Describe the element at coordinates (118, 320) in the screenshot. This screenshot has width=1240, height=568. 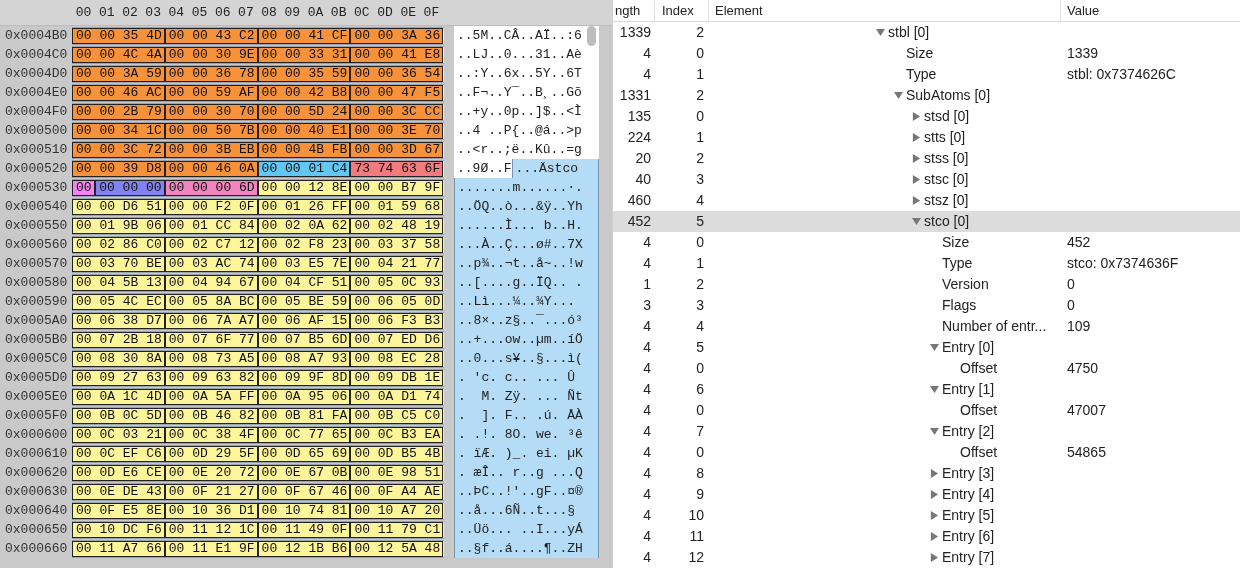
I see `hex-group: 00 06 38 D7` at that location.